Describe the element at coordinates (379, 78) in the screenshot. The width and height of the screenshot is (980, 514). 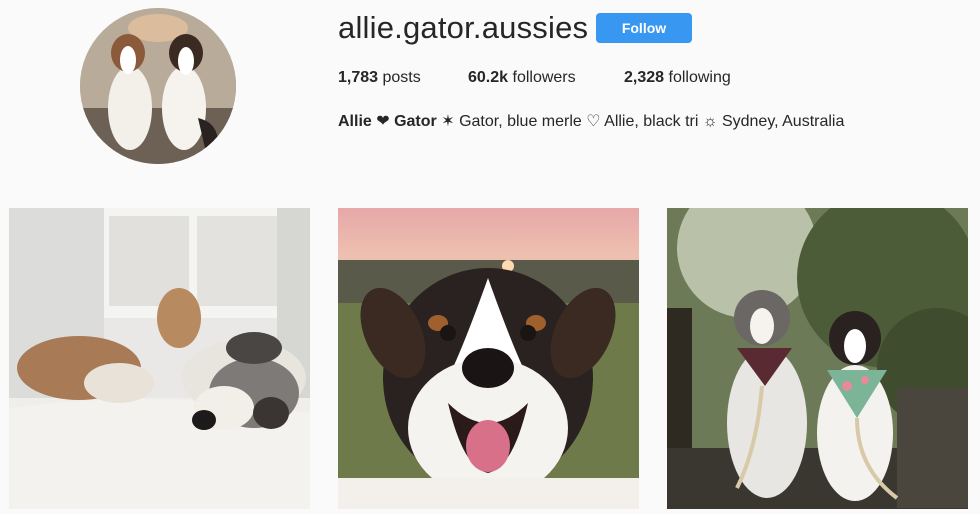
I see `posts-stat: 1,783 posts` at that location.